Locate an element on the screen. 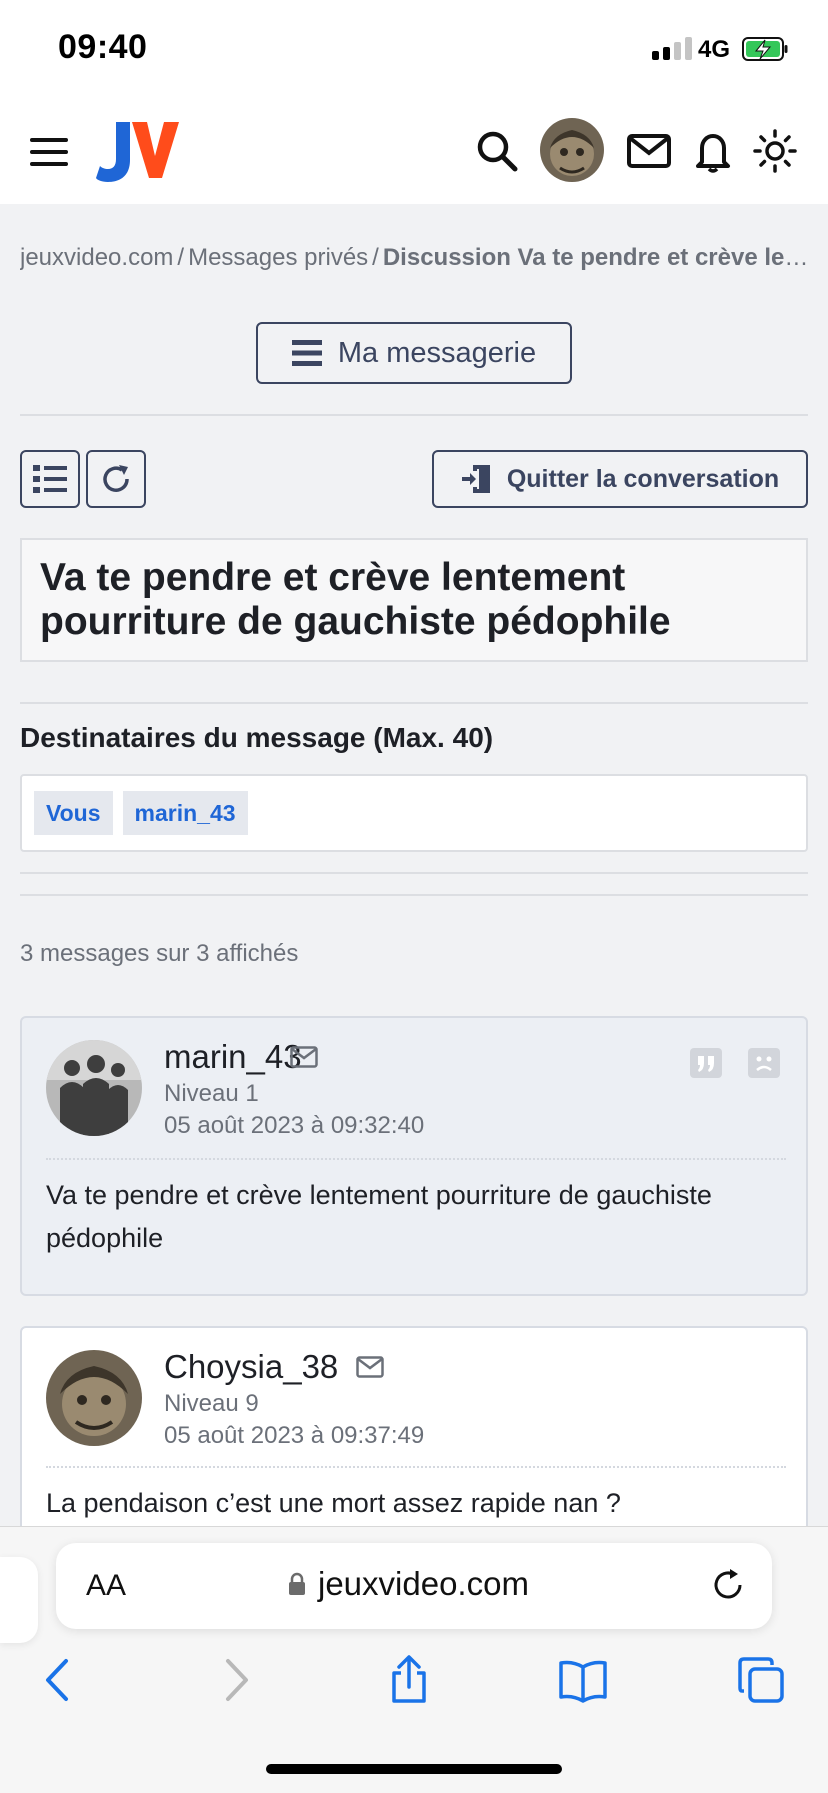 The height and width of the screenshot is (1793, 828). status-bar: 09:40 4G is located at coordinates (414, 50).